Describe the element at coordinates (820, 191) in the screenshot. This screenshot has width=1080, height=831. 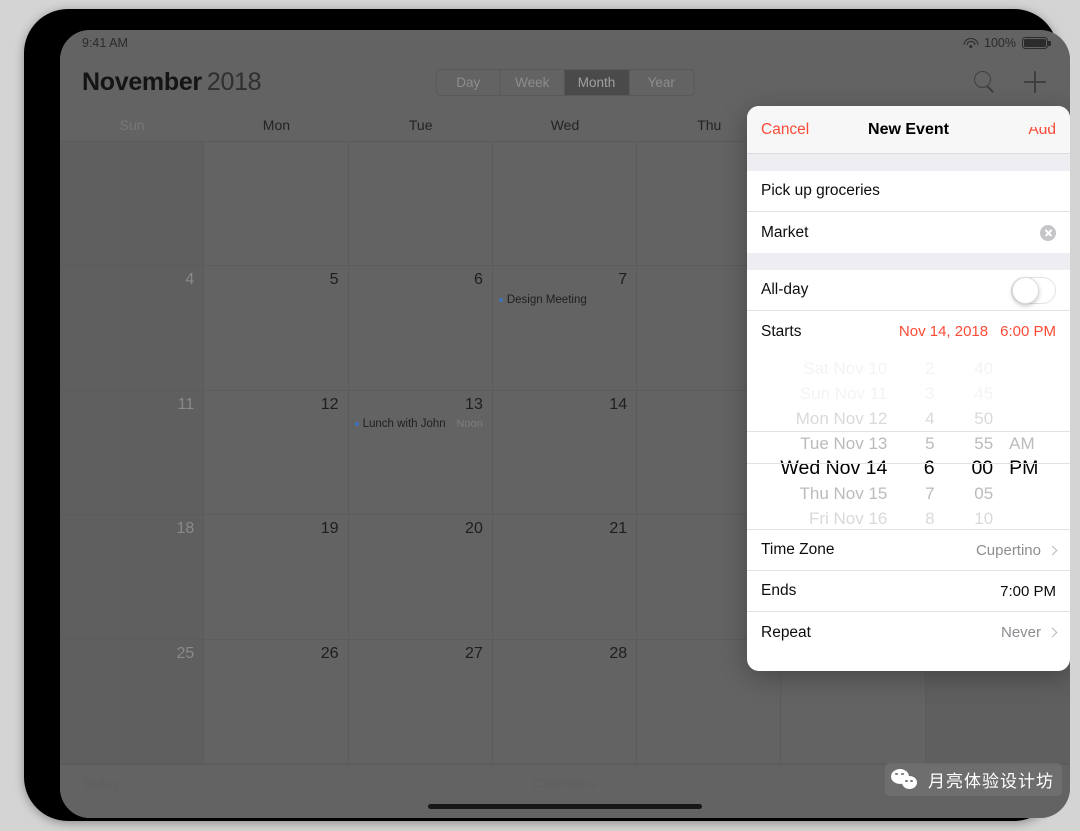
I see `title-field-value: Pick up groceries` at that location.